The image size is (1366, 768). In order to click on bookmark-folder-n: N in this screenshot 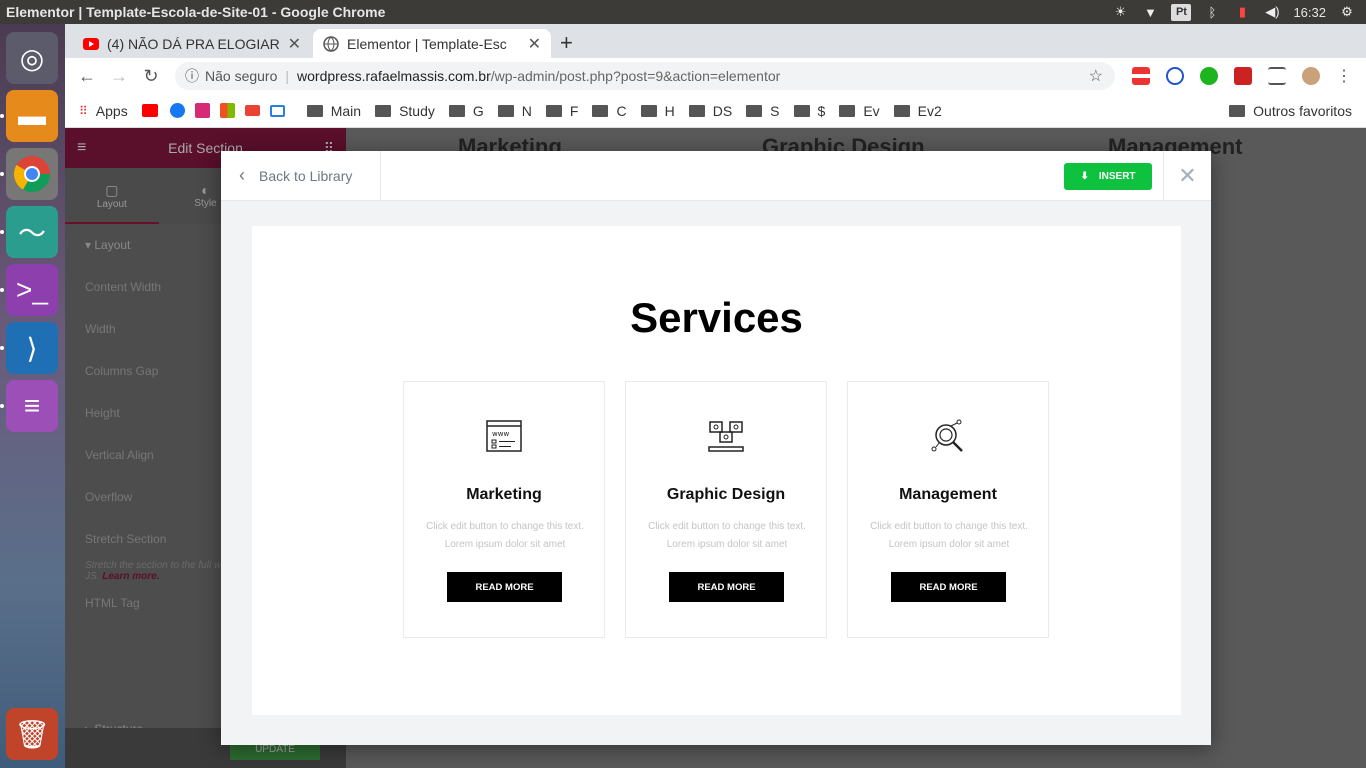, I will do `click(514, 111)`.